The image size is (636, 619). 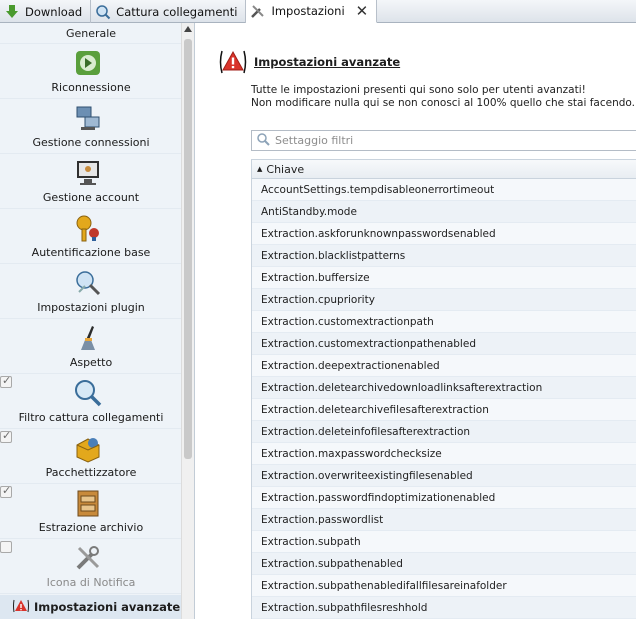 What do you see at coordinates (88, 283) in the screenshot?
I see `plugin-settings-icon` at bounding box center [88, 283].